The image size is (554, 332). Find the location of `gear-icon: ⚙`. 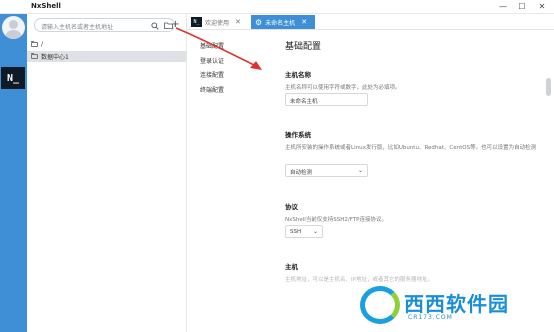

gear-icon: ⚙ is located at coordinates (259, 22).